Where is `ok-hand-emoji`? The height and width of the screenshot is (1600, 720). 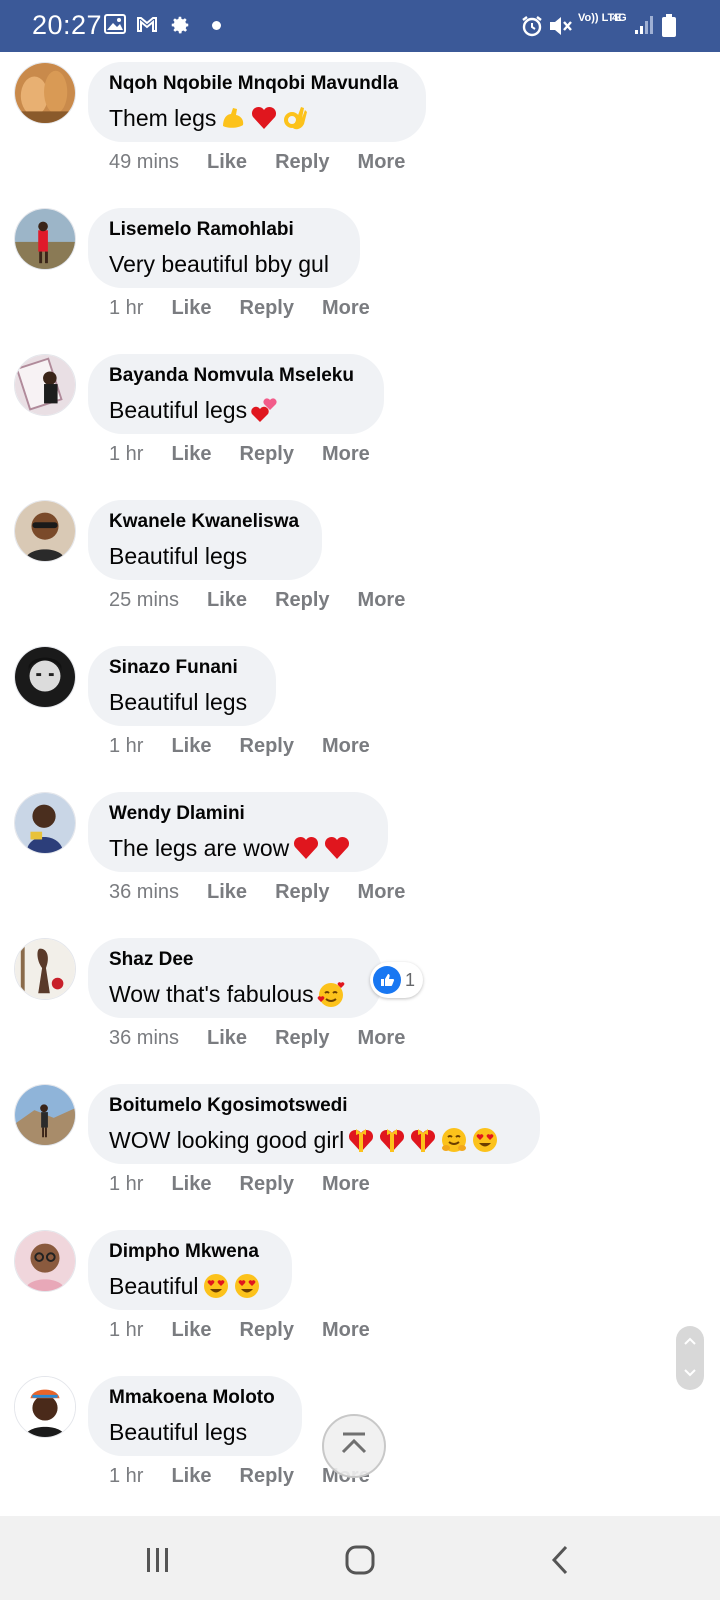
ok-hand-emoji is located at coordinates (295, 118).